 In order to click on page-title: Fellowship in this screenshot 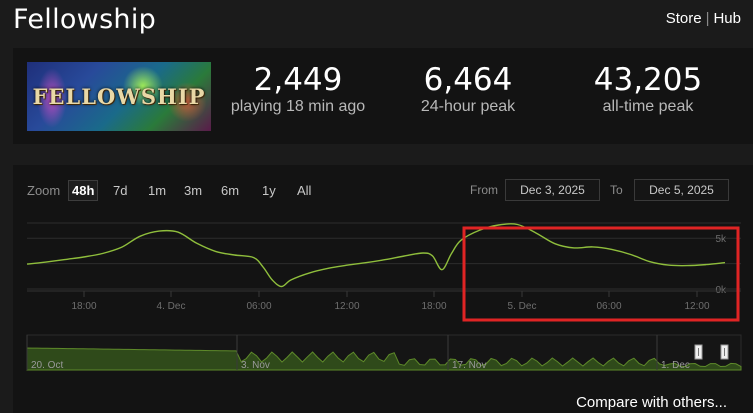, I will do `click(85, 19)`.